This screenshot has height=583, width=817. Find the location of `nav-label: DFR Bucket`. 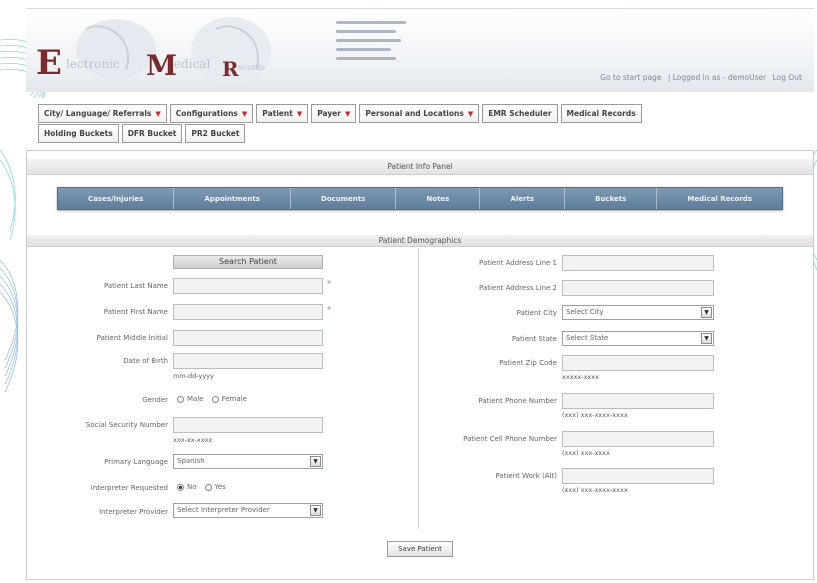

nav-label: DFR Bucket is located at coordinates (152, 133).